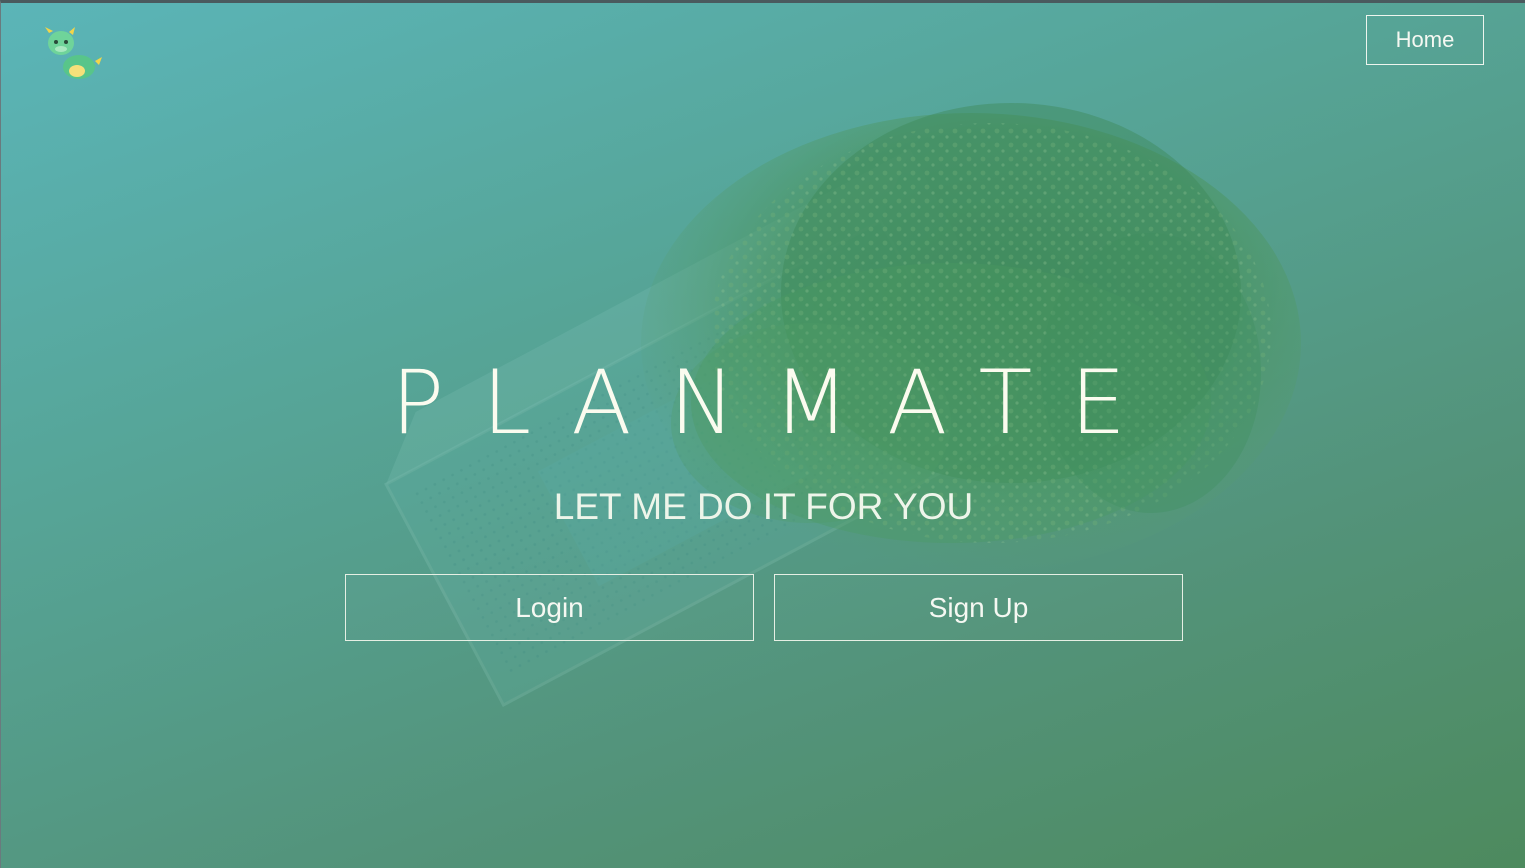  What do you see at coordinates (777, 402) in the screenshot?
I see `app-title: PLANMATE` at bounding box center [777, 402].